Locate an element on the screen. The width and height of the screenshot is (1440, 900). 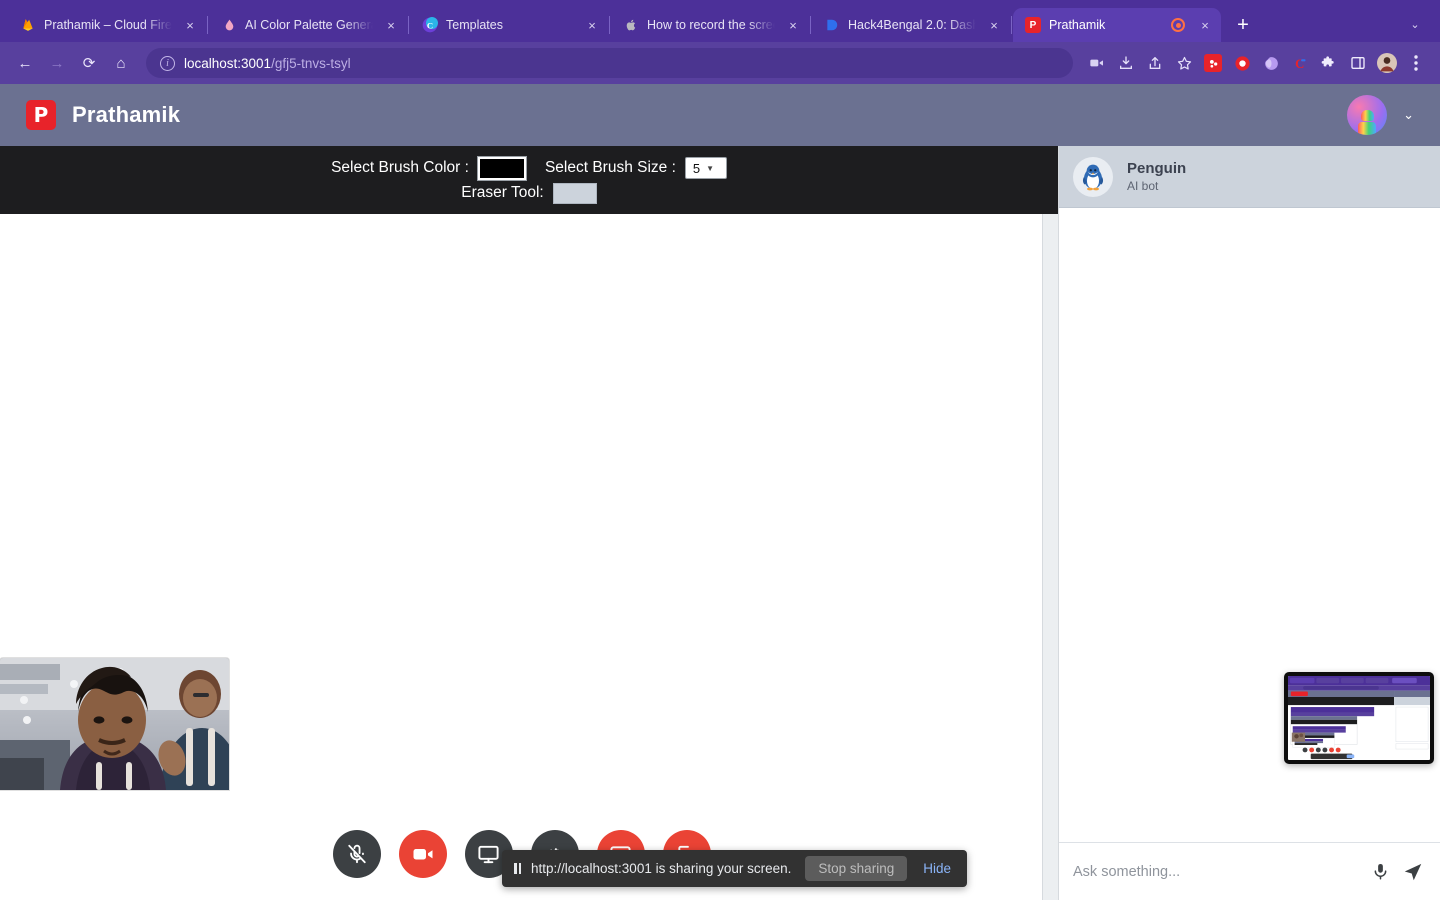
apple-logo-icon is located at coordinates (631, 25).